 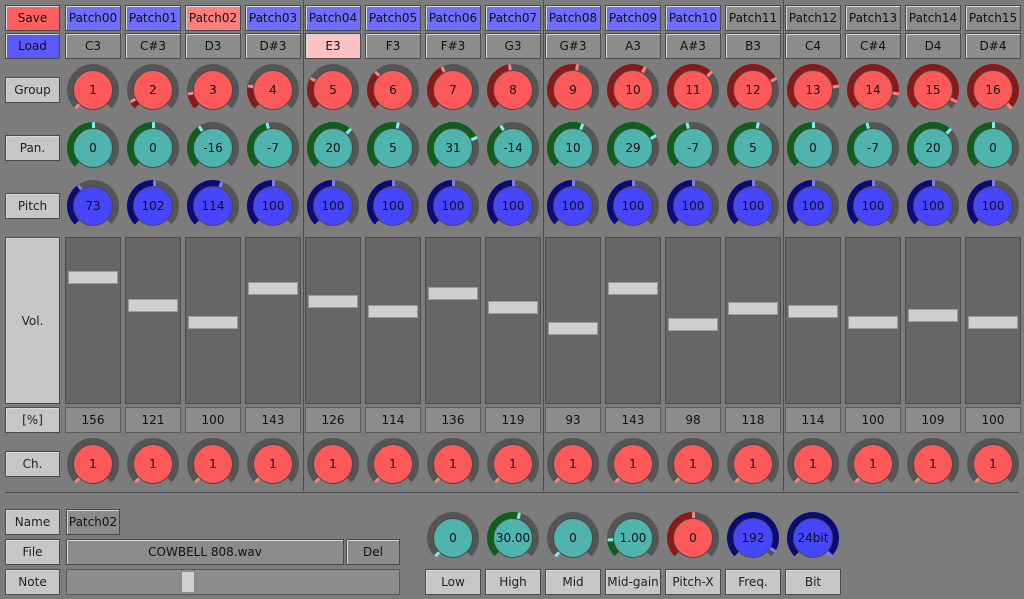 I want to click on group-knob: 6, so click(x=393, y=90).